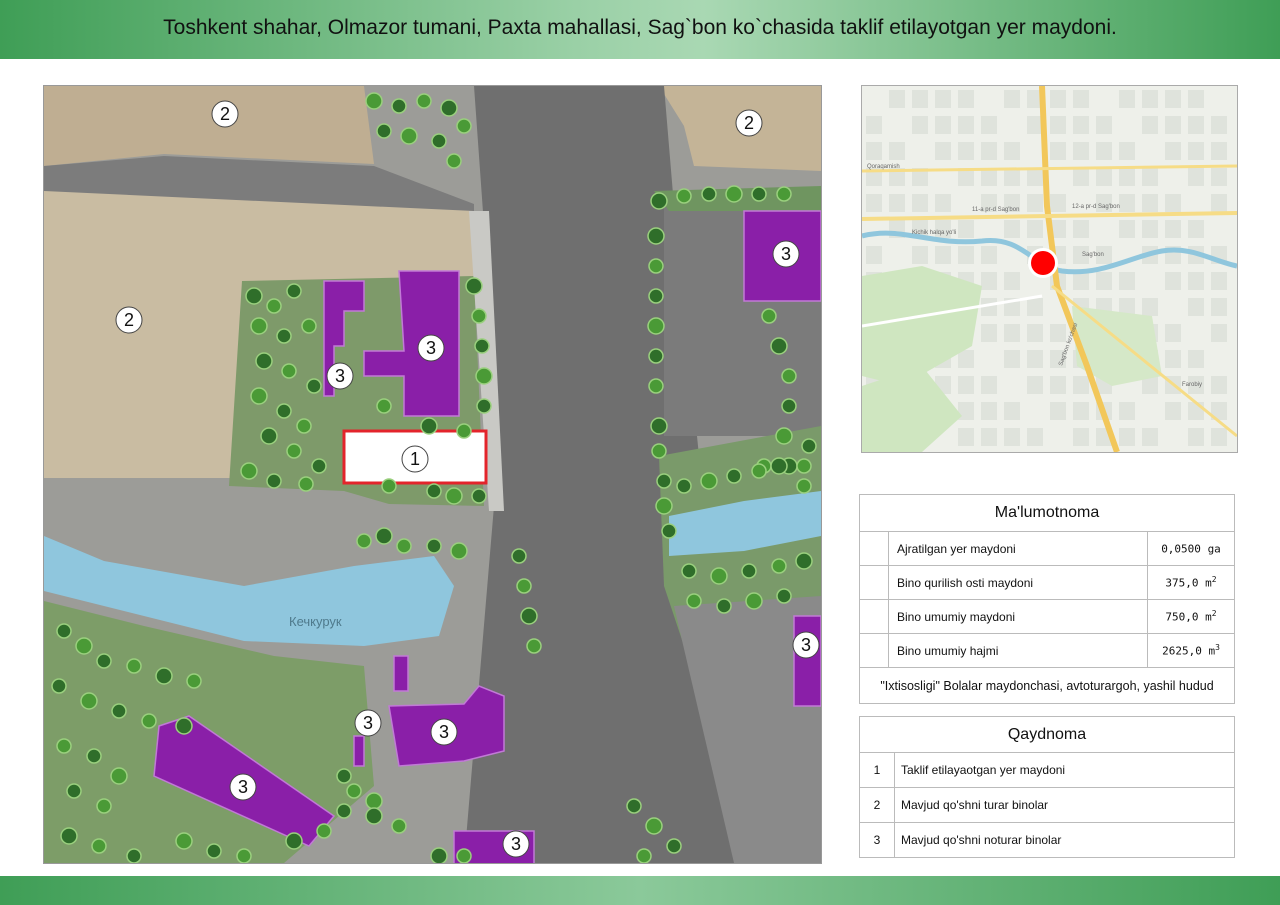 Image resolution: width=1280 pixels, height=905 pixels. I want to click on legend-row: 2 Mavjud qo'shni turar binolar, so click(1047, 805).